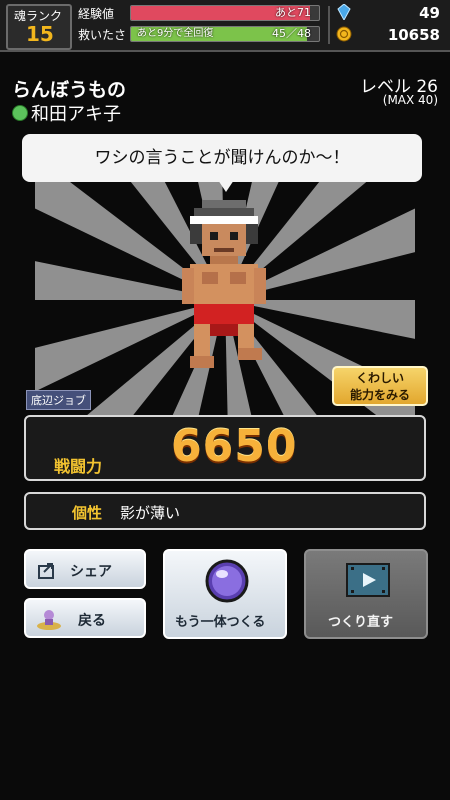 This screenshot has width=450, height=800. What do you see at coordinates (150, 513) in the screenshot?
I see `trait-value: 影が薄い` at bounding box center [150, 513].